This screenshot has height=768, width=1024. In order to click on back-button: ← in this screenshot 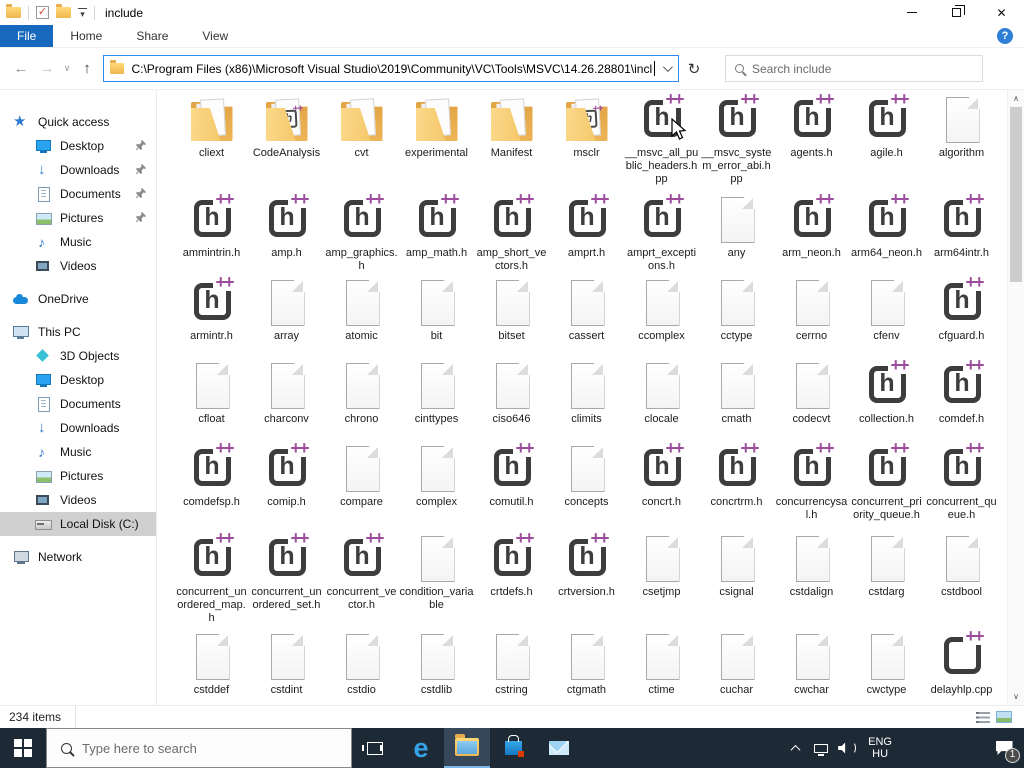, I will do `click(21, 69)`.